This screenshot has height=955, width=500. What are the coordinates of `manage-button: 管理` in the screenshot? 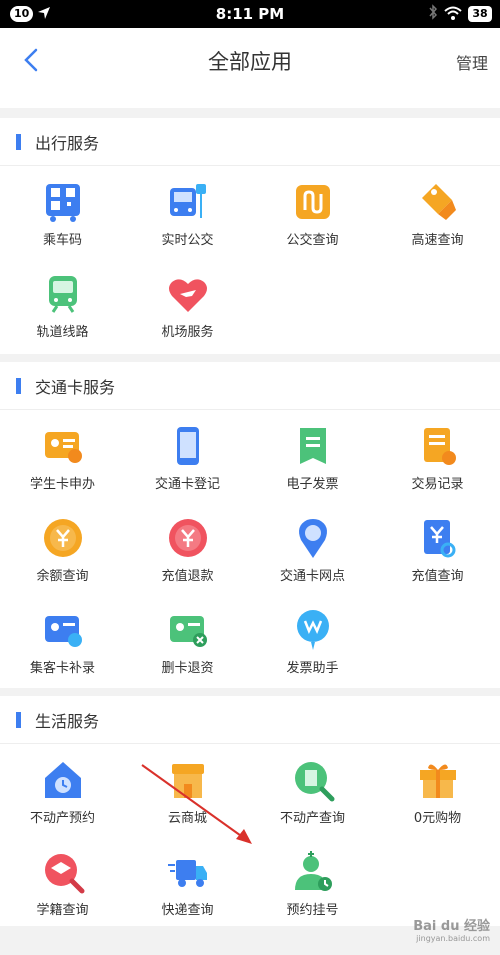 It's located at (472, 62).